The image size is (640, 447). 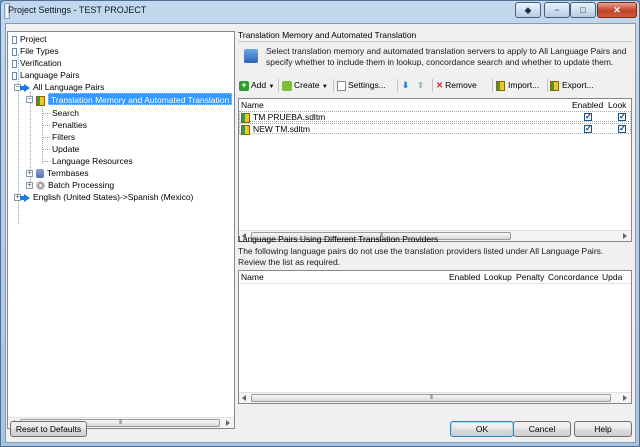 What do you see at coordinates (29, 173) in the screenshot?
I see `expand-termbases-toggle: +` at bounding box center [29, 173].